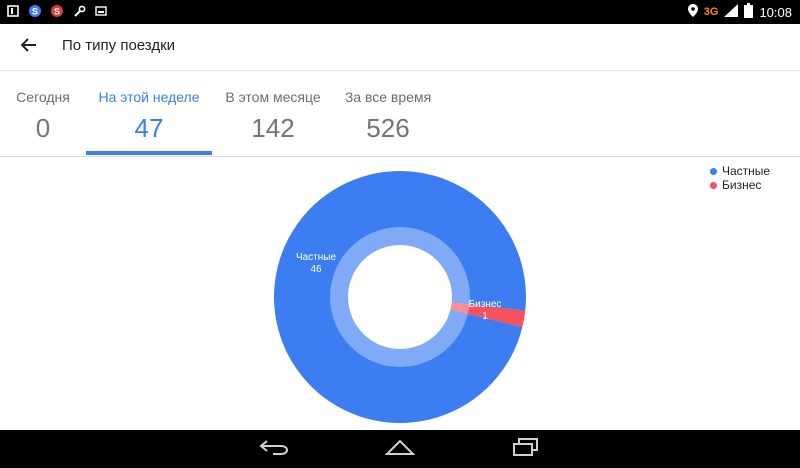 Image resolution: width=800 pixels, height=468 pixels. What do you see at coordinates (13, 11) in the screenshot?
I see `notification-icon` at bounding box center [13, 11].